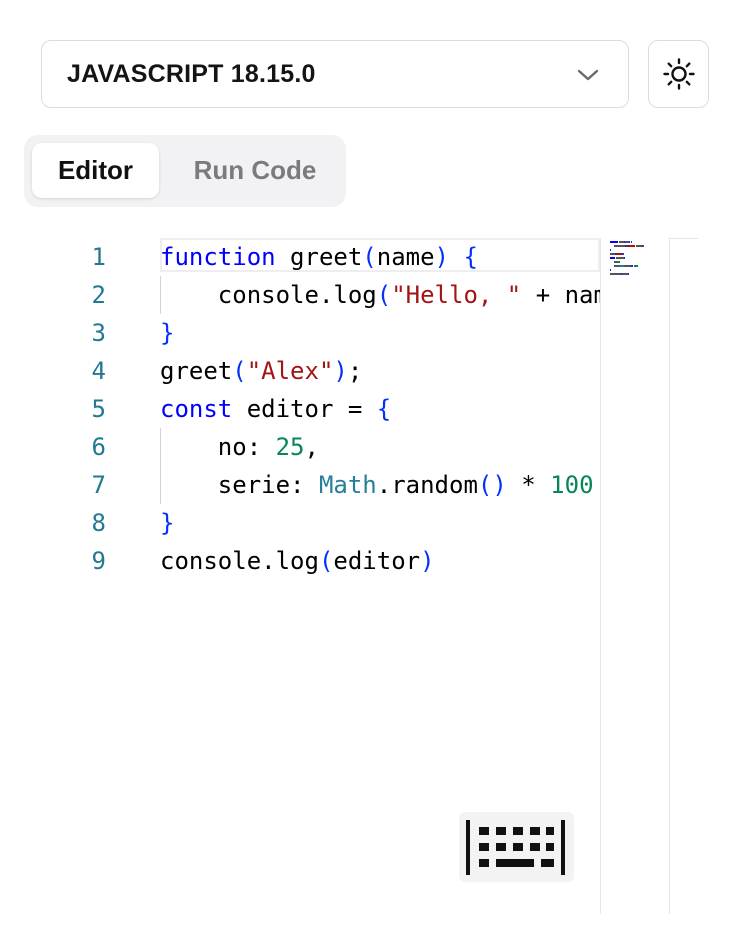  I want to click on code-token: "Hello, ", so click(456, 295).